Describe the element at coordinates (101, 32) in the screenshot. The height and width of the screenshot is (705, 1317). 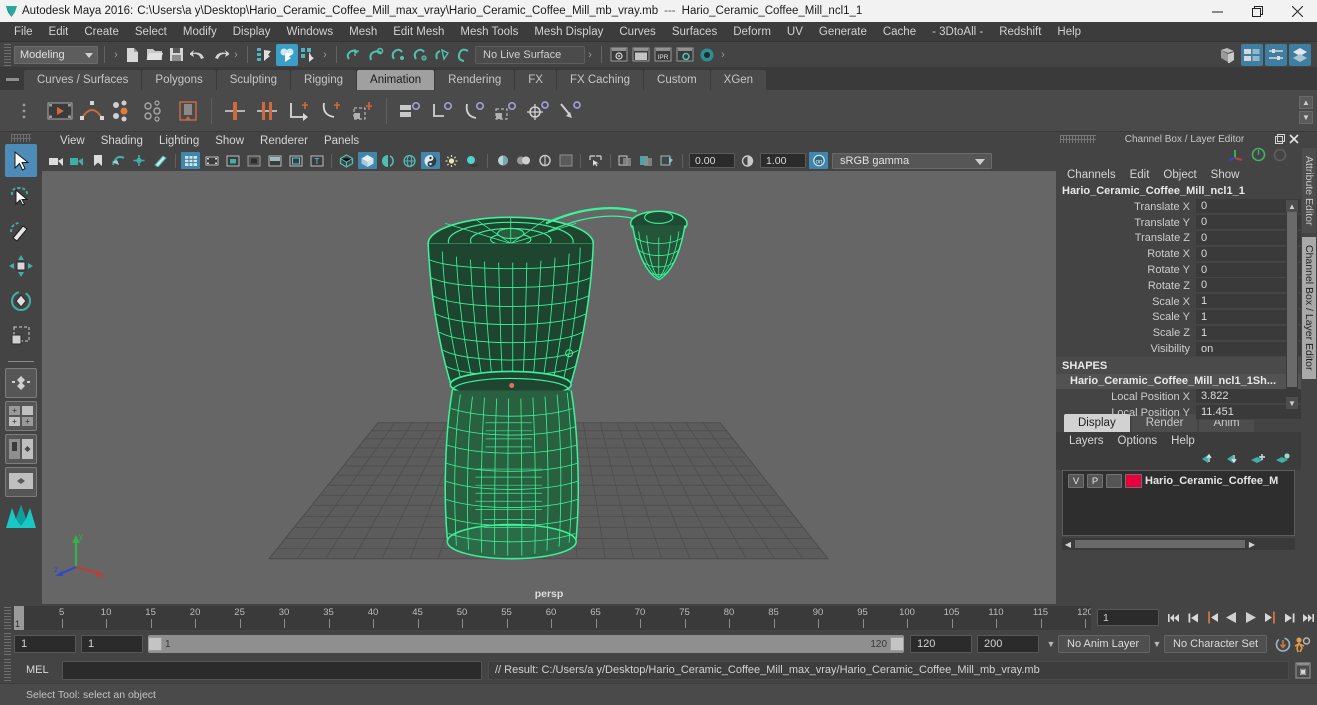
I see `menu-create: Create` at that location.